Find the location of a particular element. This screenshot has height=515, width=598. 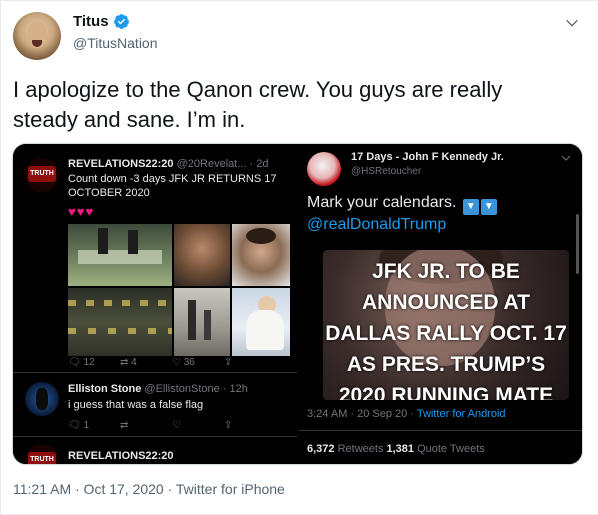

embedded-tweet-actions: 🗨︎ 12 ⇄ 4 ♡ 36 ⇪ is located at coordinates (150, 362).